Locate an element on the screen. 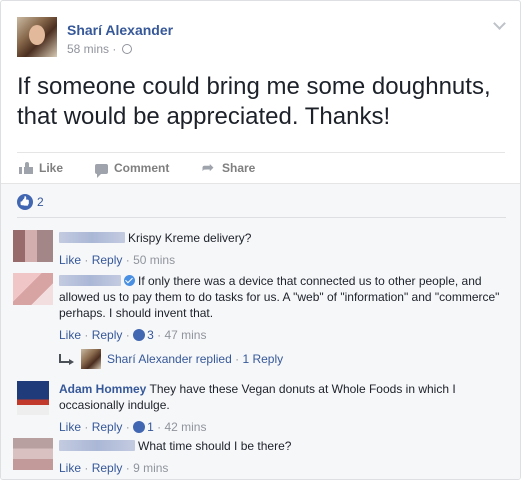 This screenshot has height=480, width=521. author-name: Sharí Alexander is located at coordinates (120, 30).